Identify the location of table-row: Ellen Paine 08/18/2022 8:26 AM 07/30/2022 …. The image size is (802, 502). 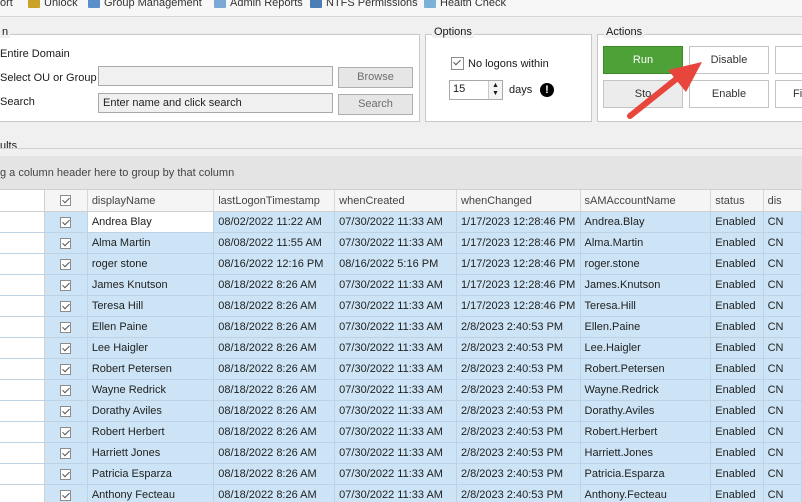
(401, 327).